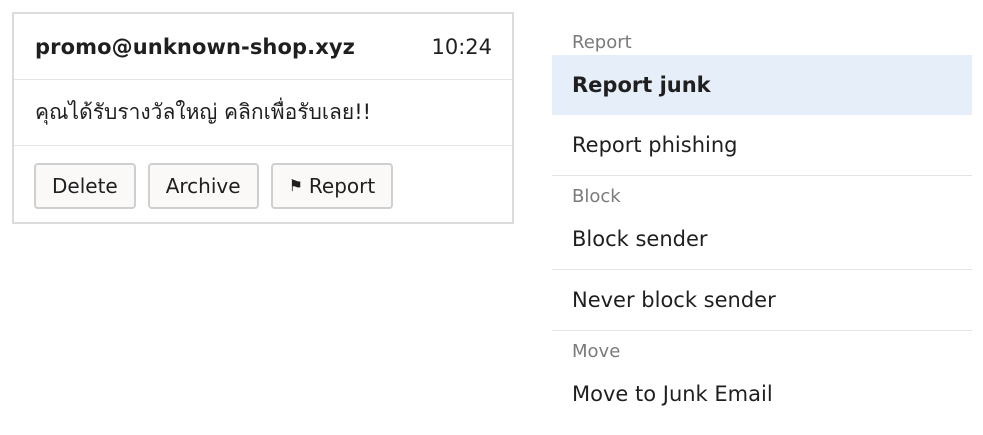 The width and height of the screenshot is (983, 435). What do you see at coordinates (762, 394) in the screenshot?
I see `menu-item-move-to-junk: Move to Junk Email` at bounding box center [762, 394].